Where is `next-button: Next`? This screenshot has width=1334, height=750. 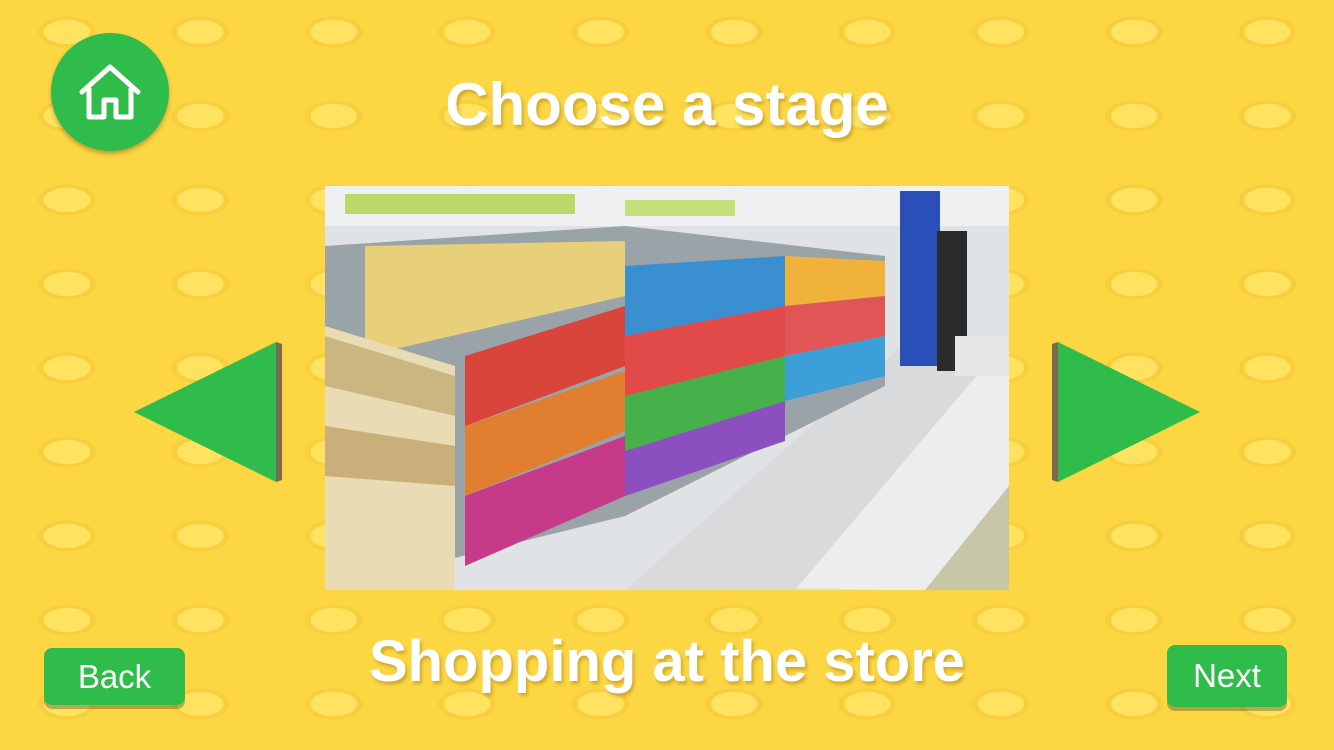
next-button: Next is located at coordinates (1227, 676).